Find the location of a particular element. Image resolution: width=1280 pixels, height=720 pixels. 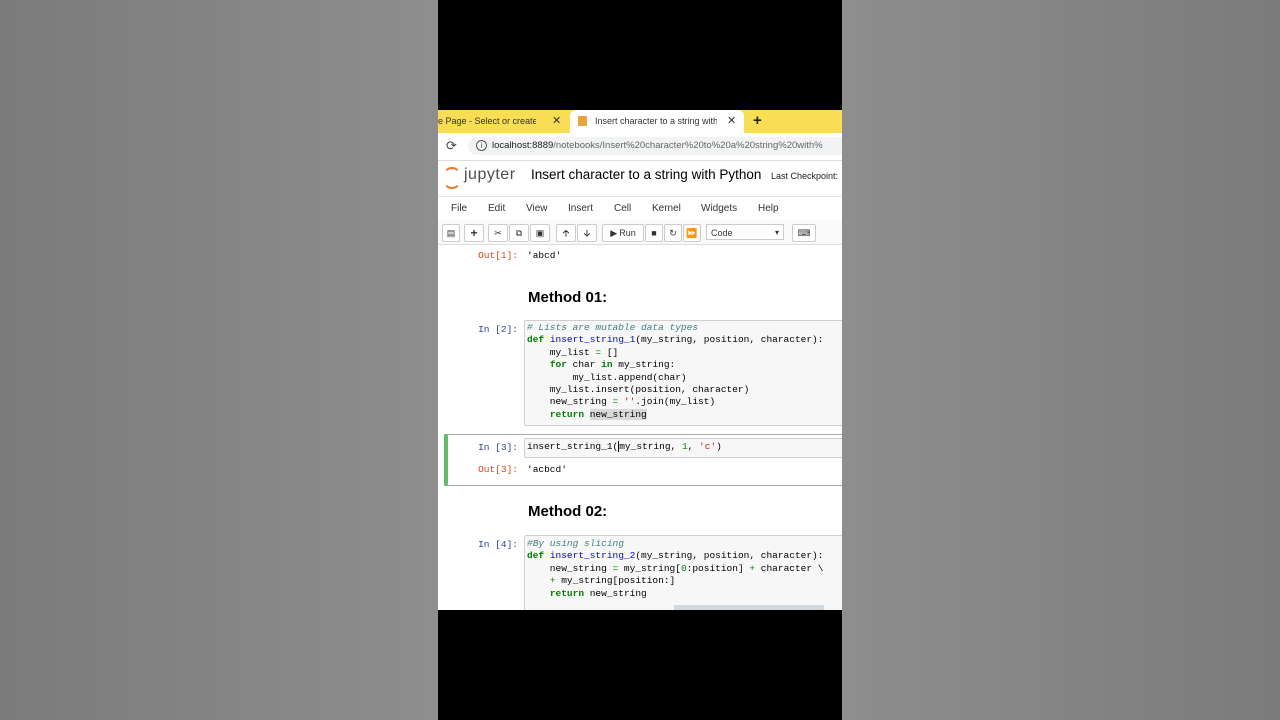

tab-title: e Page - Select or create a n is located at coordinates (487, 121).